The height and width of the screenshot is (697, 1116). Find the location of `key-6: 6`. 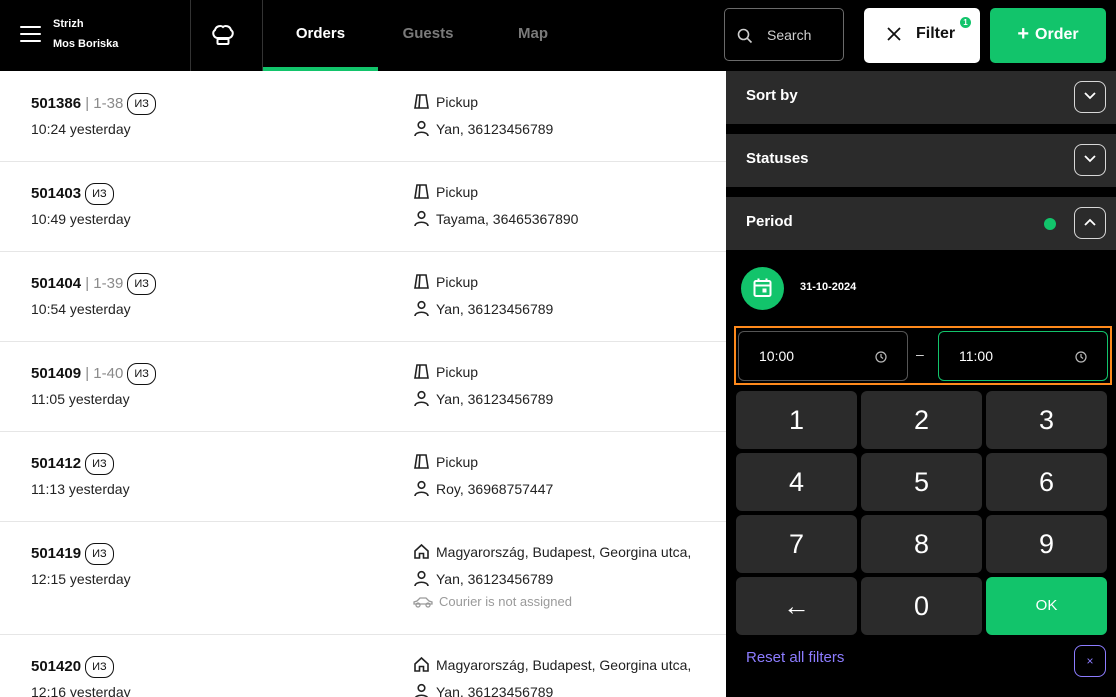

key-6: 6 is located at coordinates (1046, 482).